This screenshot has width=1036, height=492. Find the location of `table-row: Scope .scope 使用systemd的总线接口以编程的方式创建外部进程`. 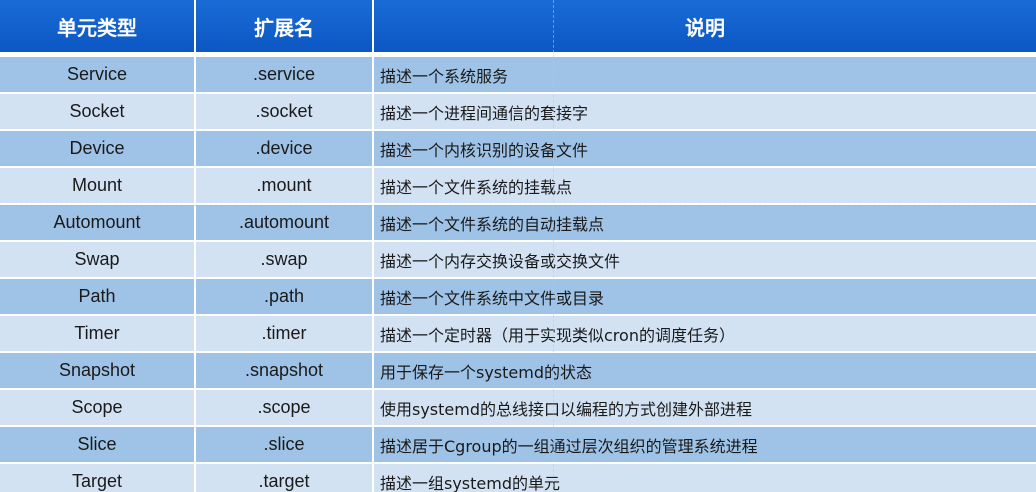

table-row: Scope .scope 使用systemd的总线接口以编程的方式创建外部进程 is located at coordinates (518, 408).